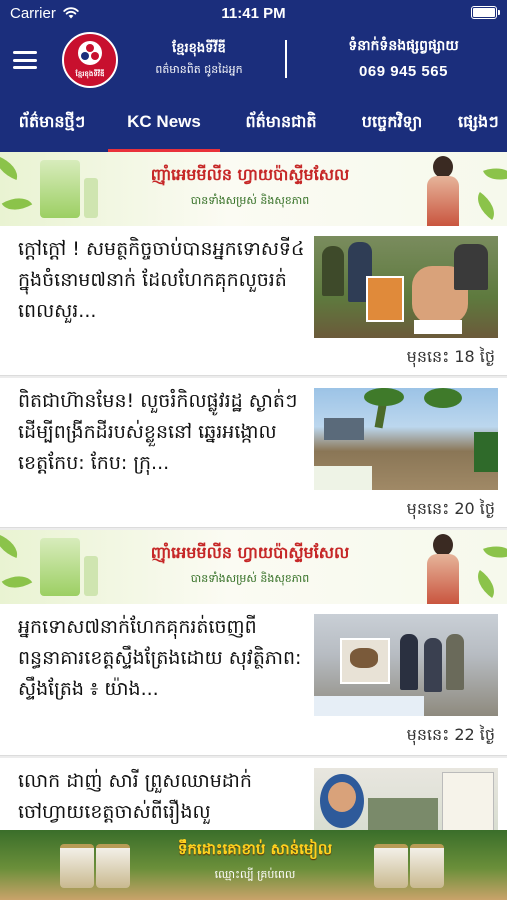 The image size is (507, 900). Describe the element at coordinates (199, 59) in the screenshot. I see `brand-block: ខ្មែរខុងទីវីឌី ពត៌មានពិត ជូនដៃអ្នក` at that location.